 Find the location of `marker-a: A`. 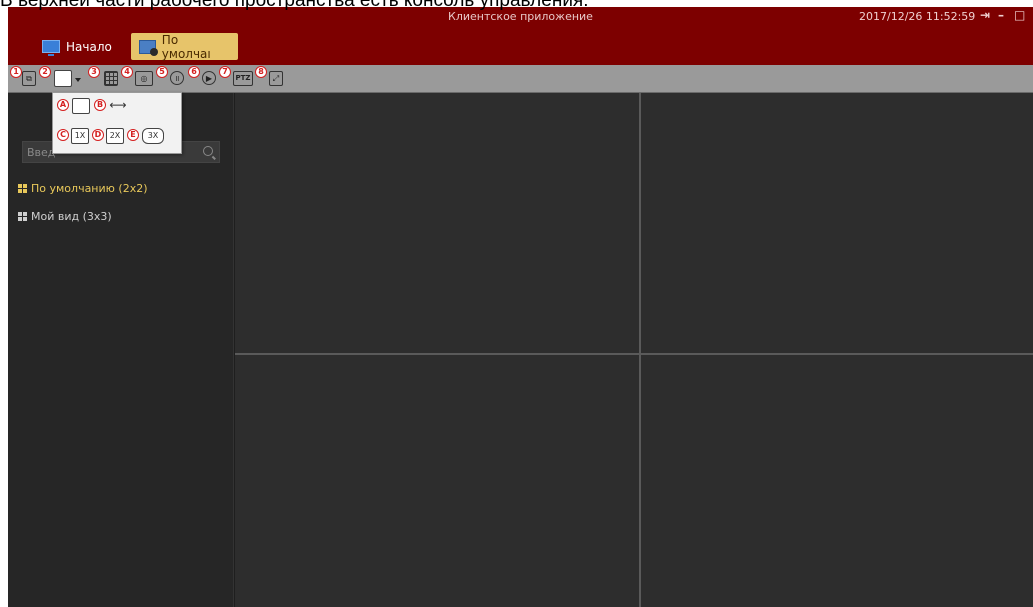

marker-a: A is located at coordinates (63, 105).